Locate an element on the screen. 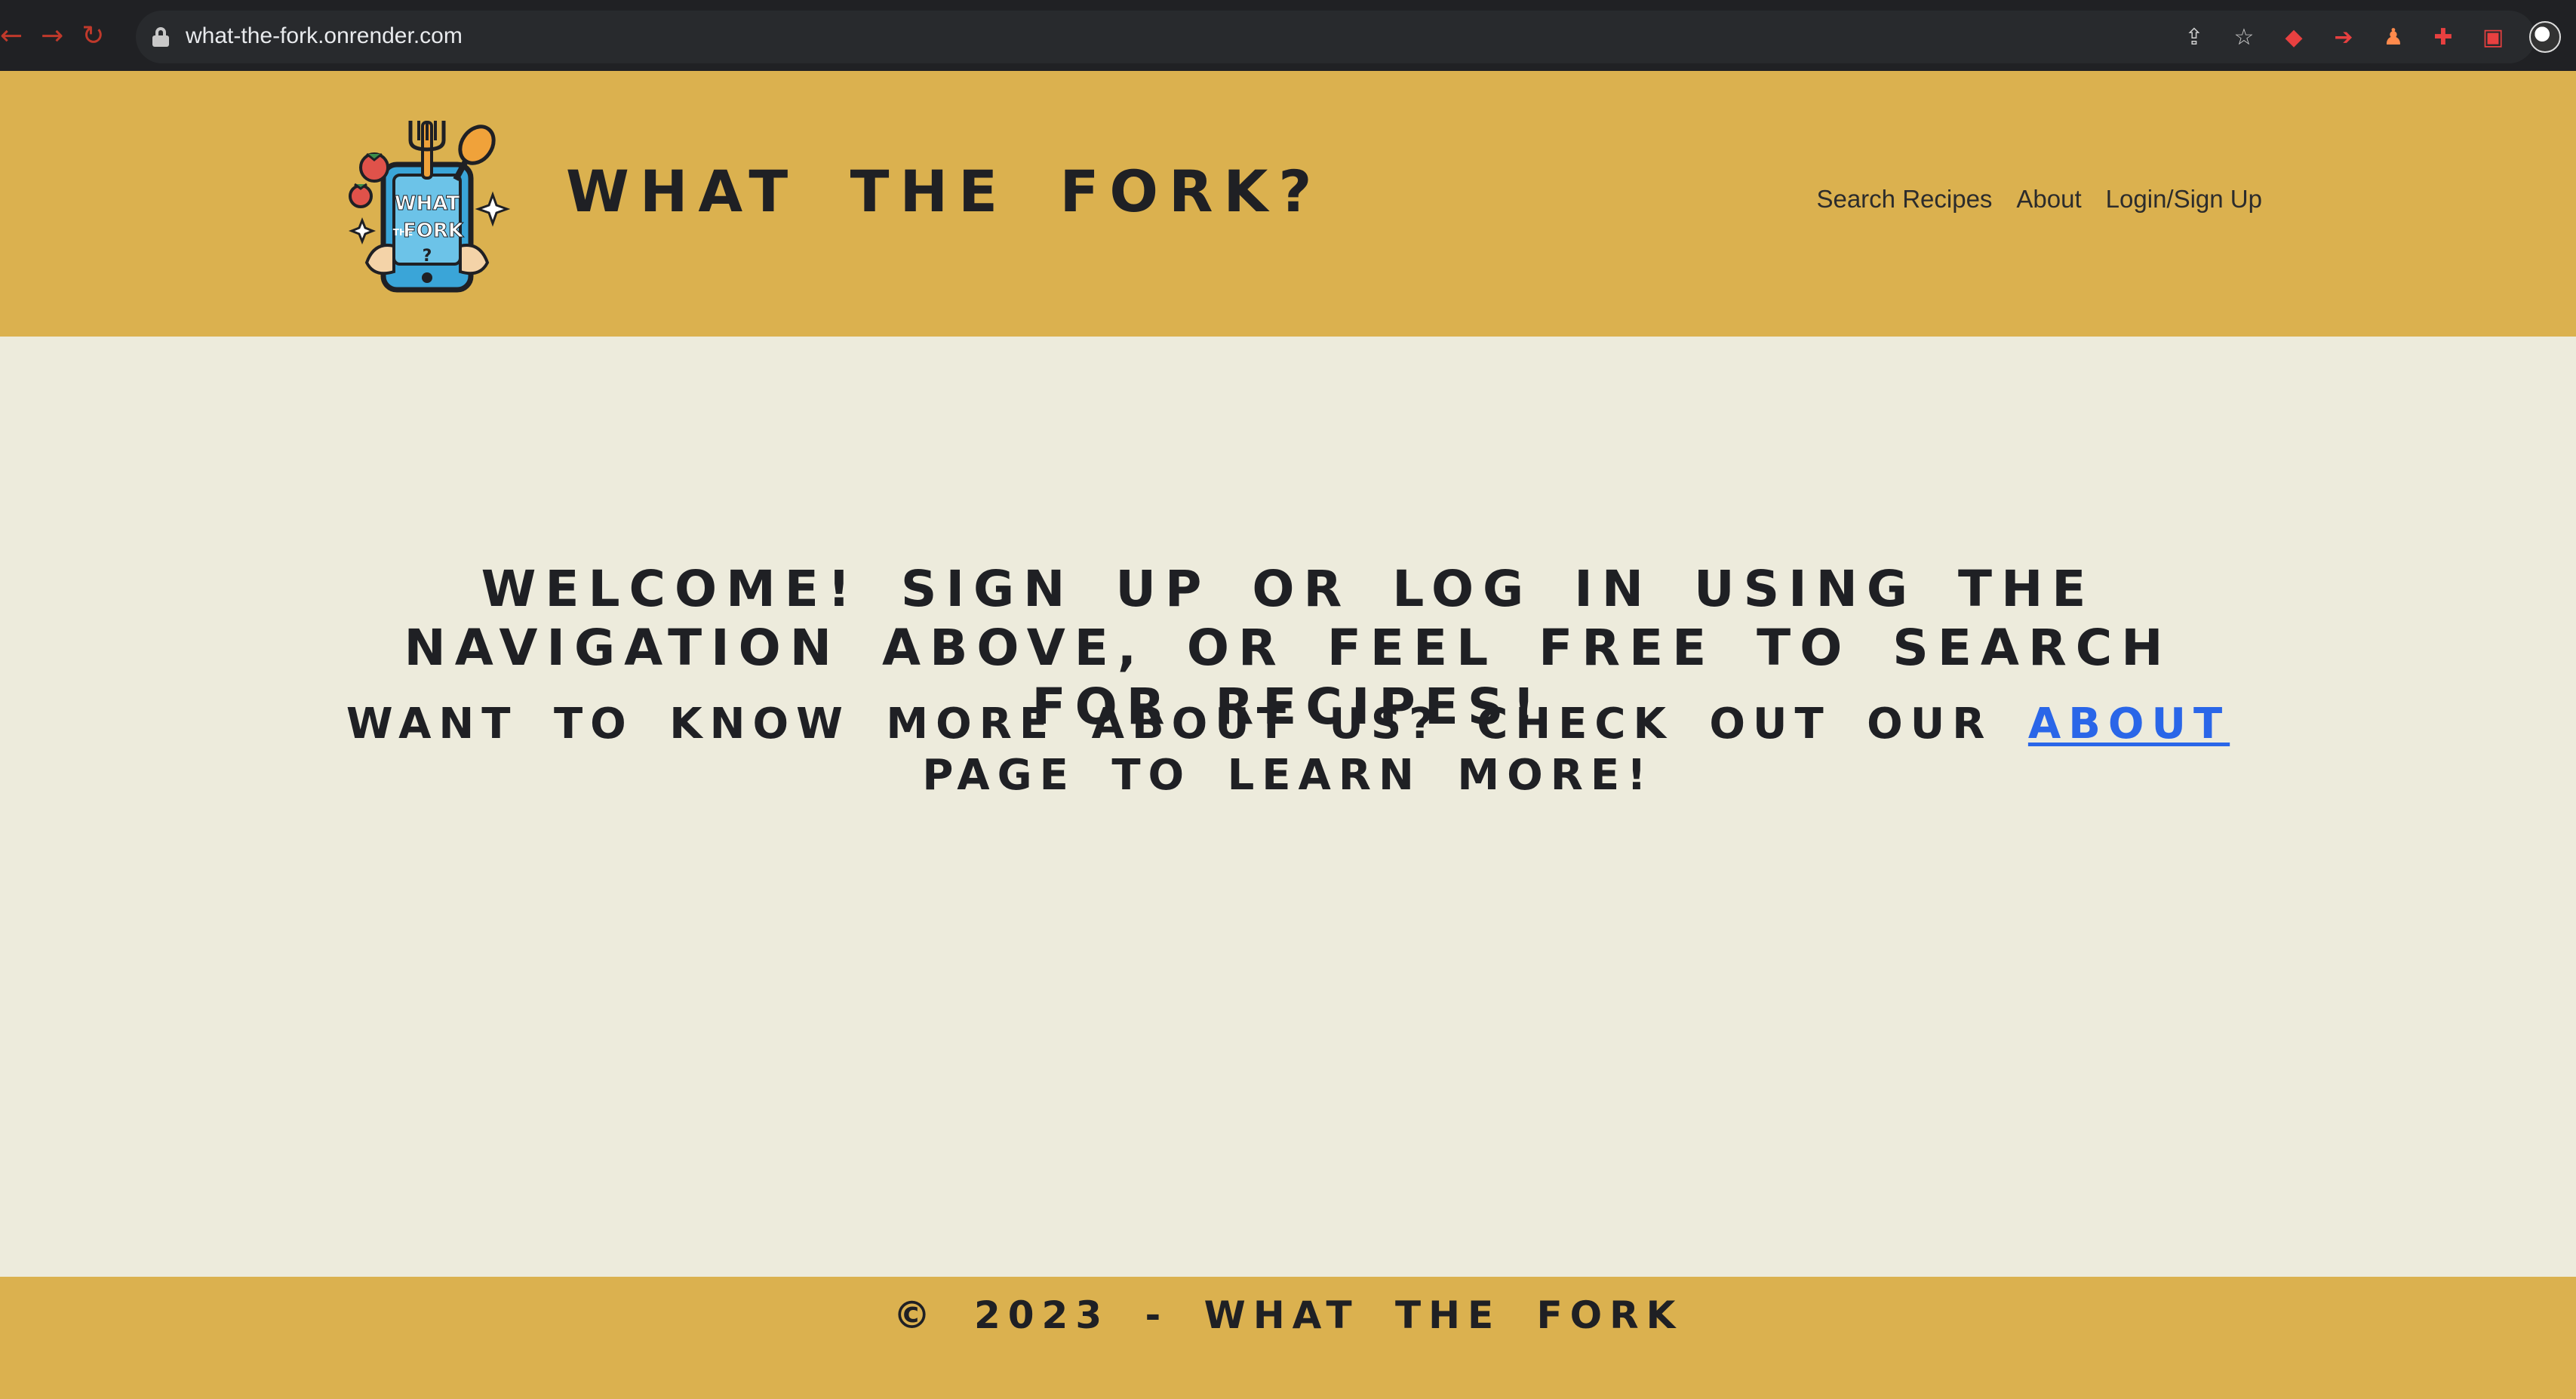  logo-text-question: ? is located at coordinates (427, 257).